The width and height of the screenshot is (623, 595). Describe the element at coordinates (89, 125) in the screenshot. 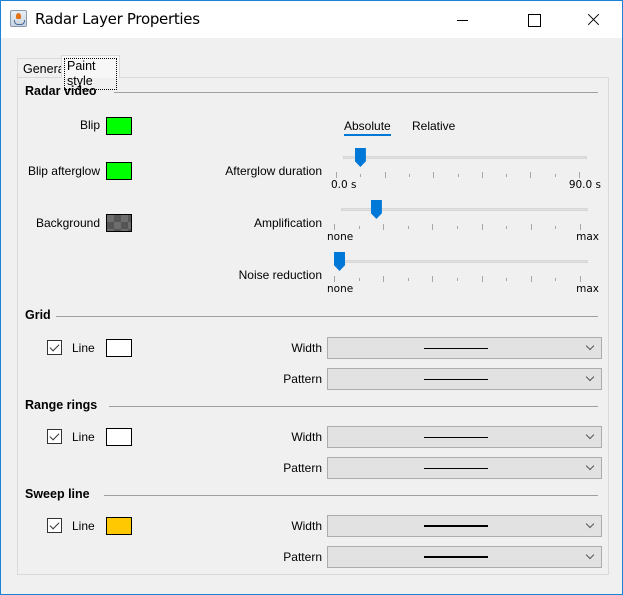

I see `blip-label: Blip` at that location.